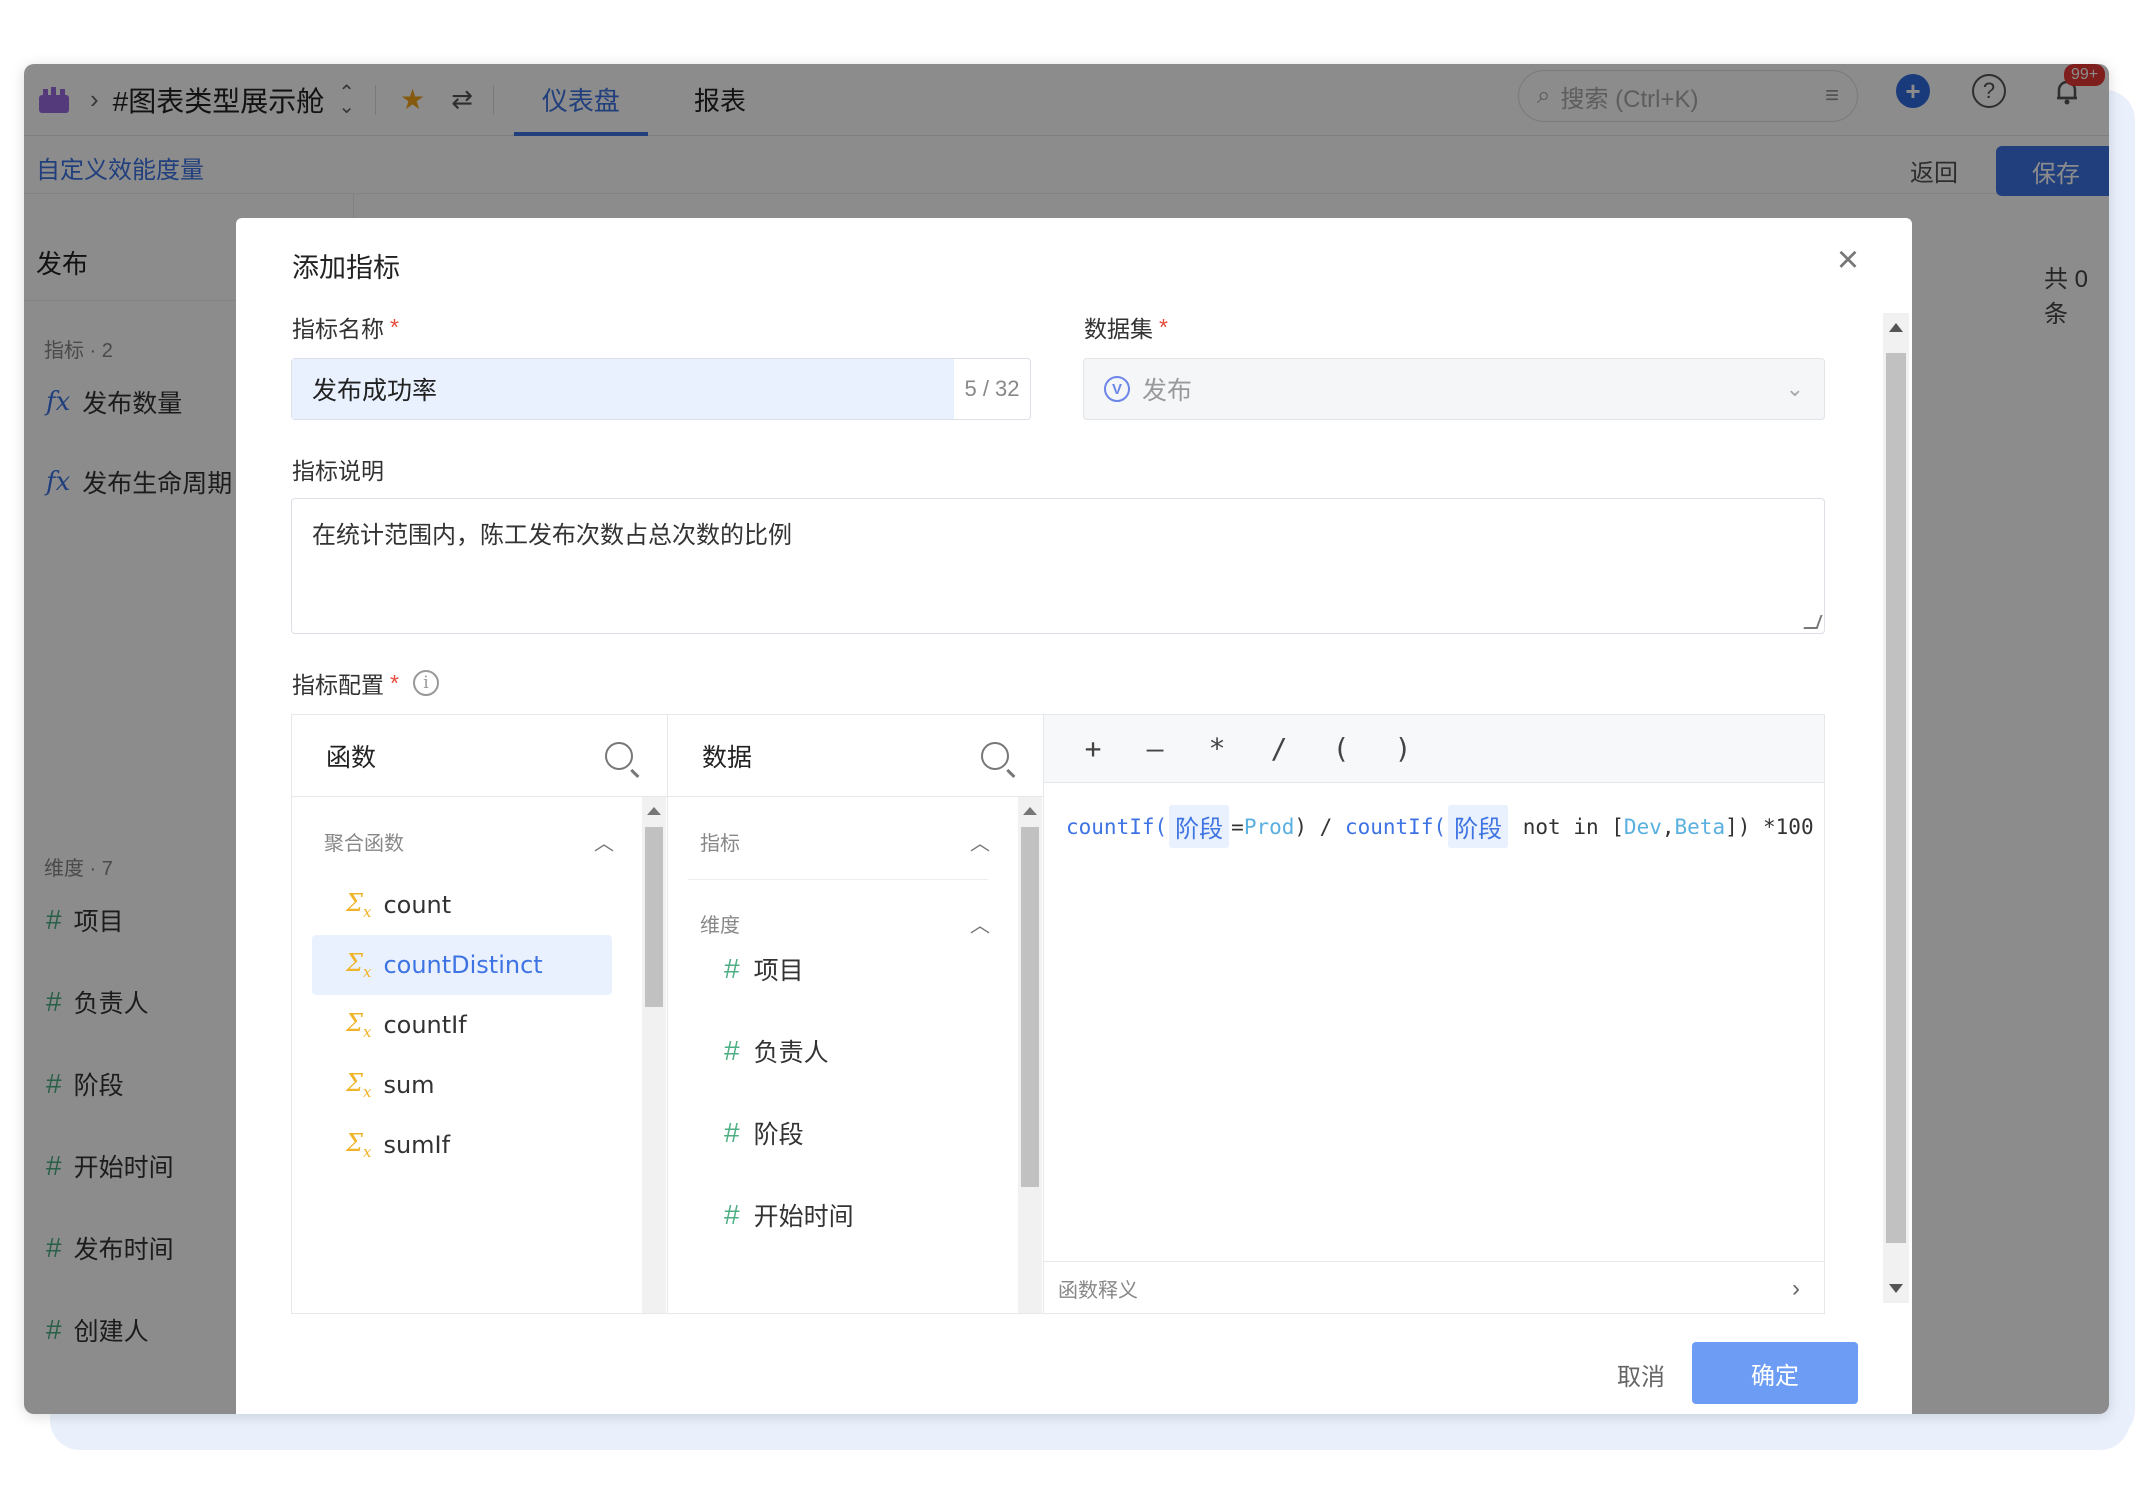 The width and height of the screenshot is (2142, 1503). Describe the element at coordinates (1098, 1291) in the screenshot. I see `function-definition-label: 函数释义` at that location.